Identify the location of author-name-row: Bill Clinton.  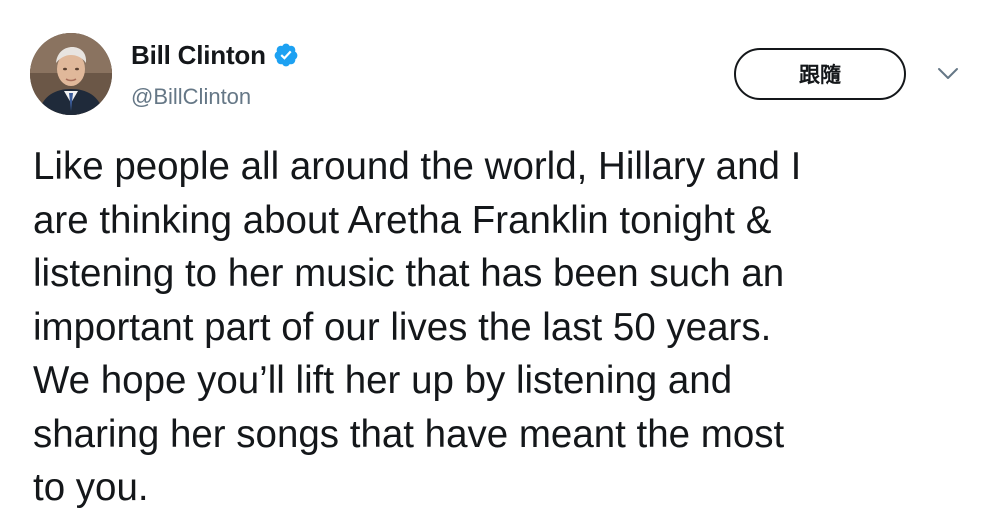
(215, 55).